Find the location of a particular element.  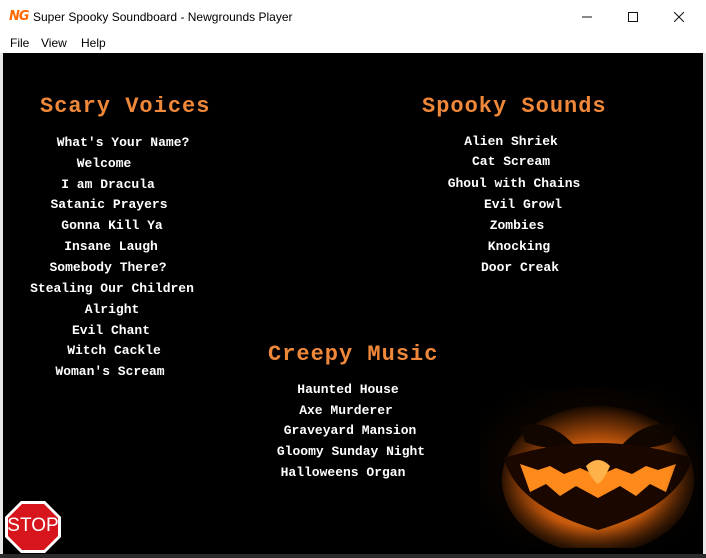

sound-button: Gonna Kill Ya is located at coordinates (111, 226).